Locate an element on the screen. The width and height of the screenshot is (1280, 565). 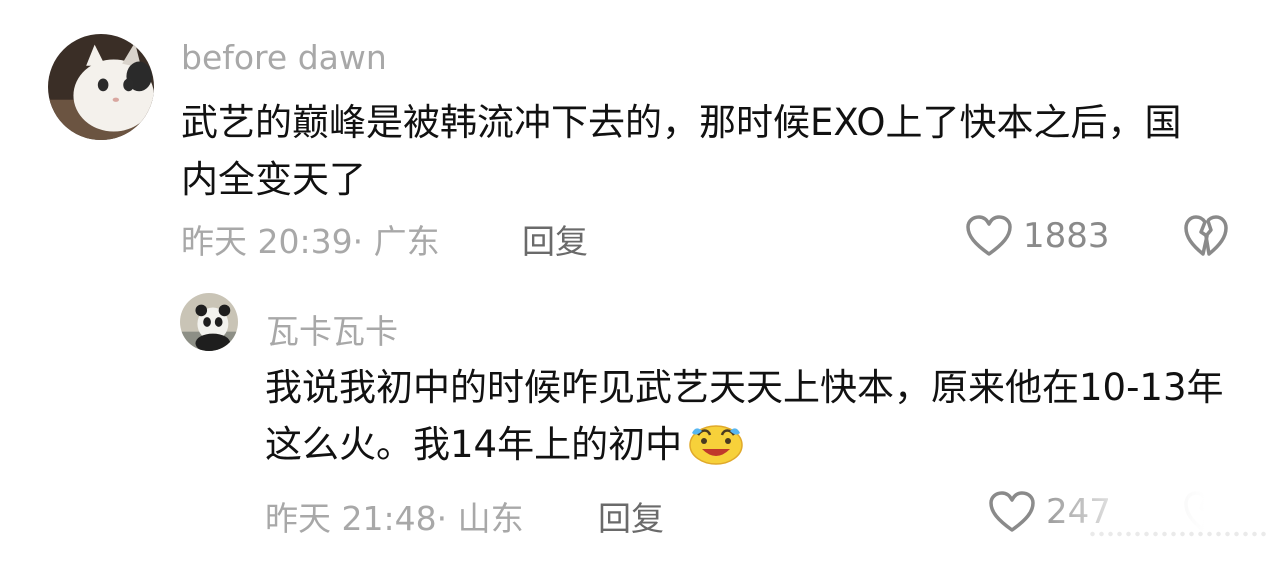
like-button: 1883 is located at coordinates (1037, 236).